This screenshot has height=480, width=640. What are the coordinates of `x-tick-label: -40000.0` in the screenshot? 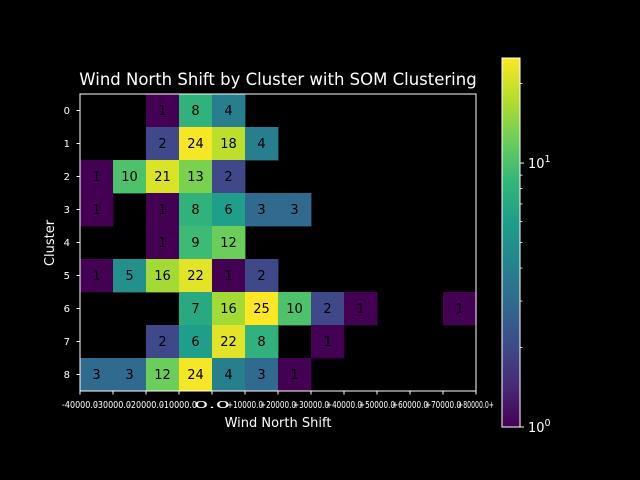 It's located at (80, 405).